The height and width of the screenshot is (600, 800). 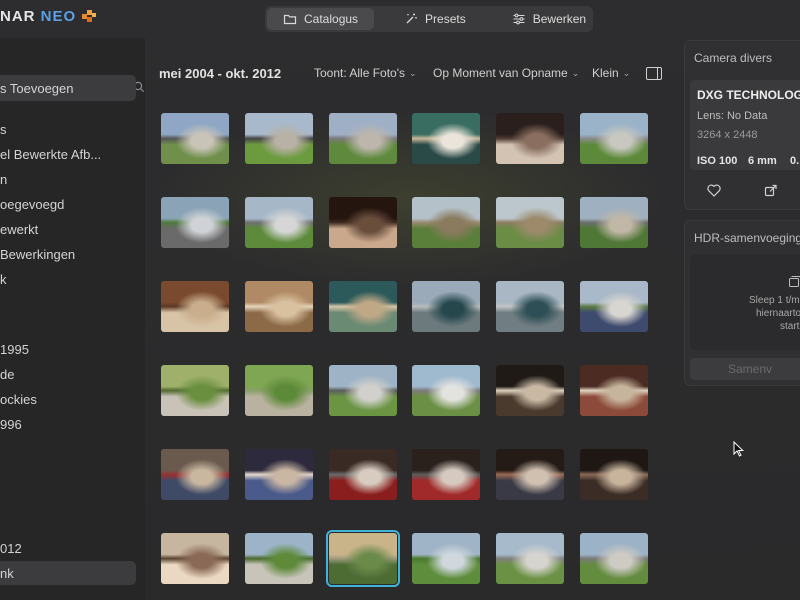 I want to click on tab-bewerken: Bewerken, so click(x=549, y=19).